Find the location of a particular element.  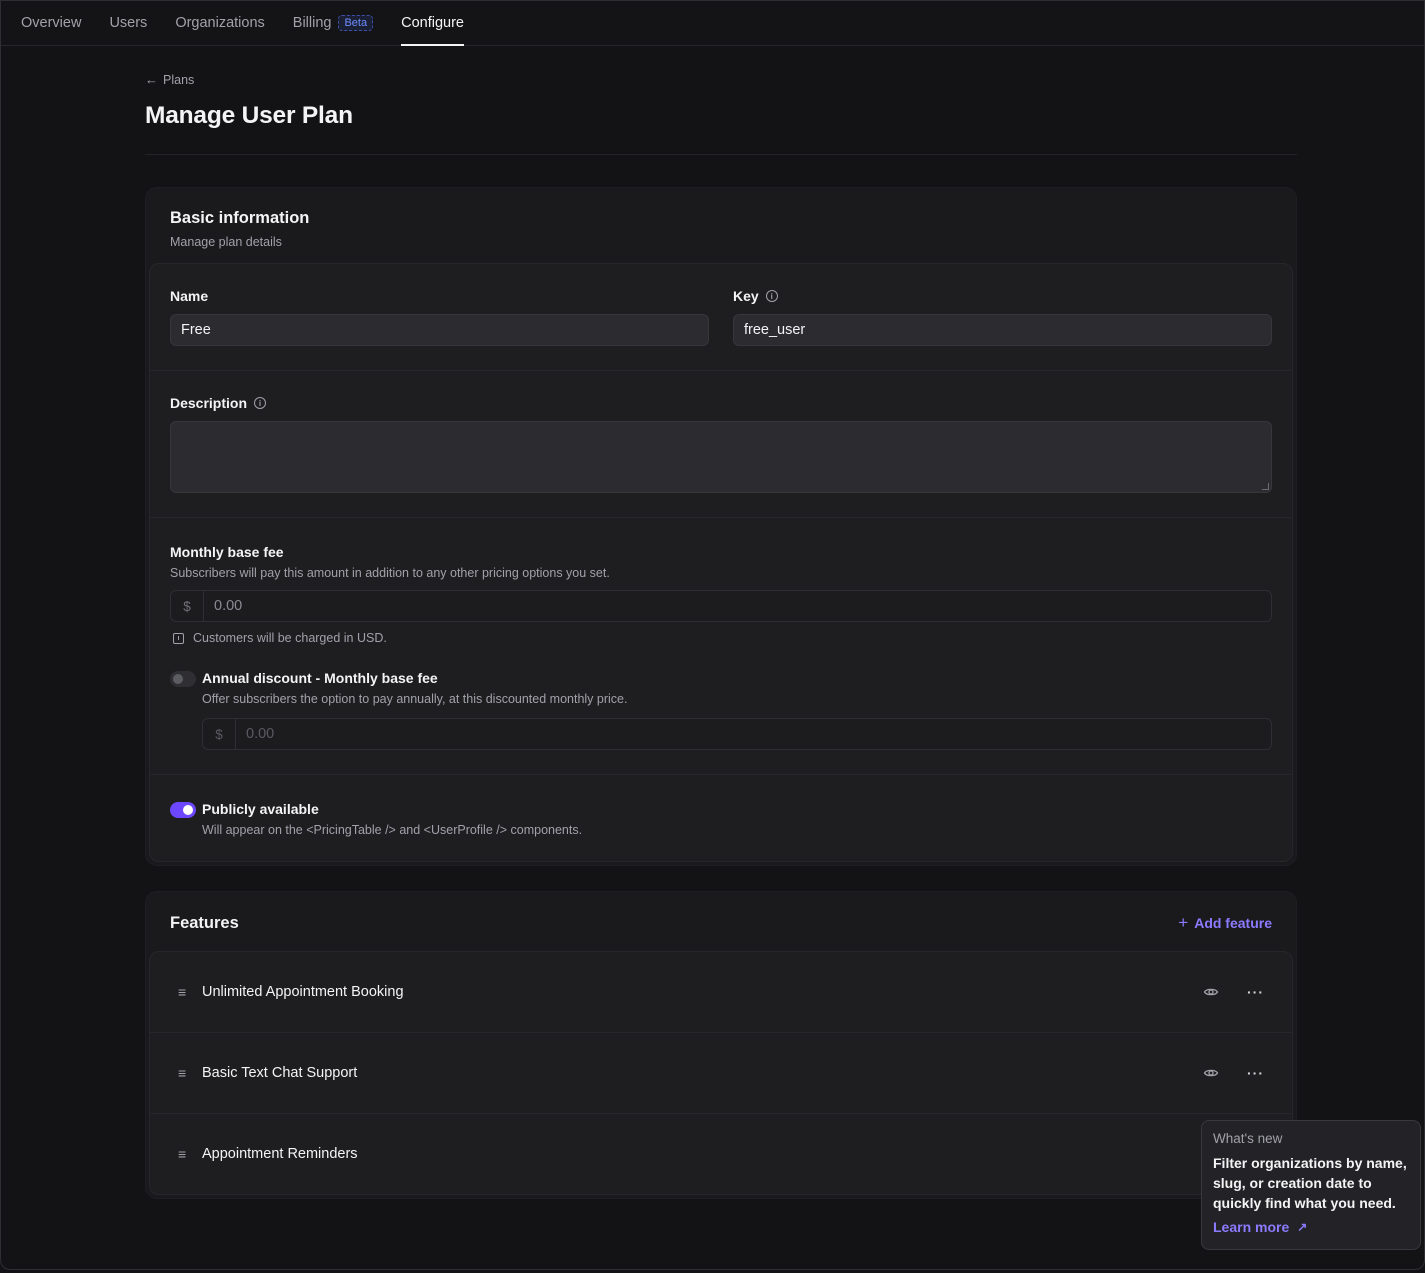

page-title: Manage User Plan is located at coordinates (249, 115).